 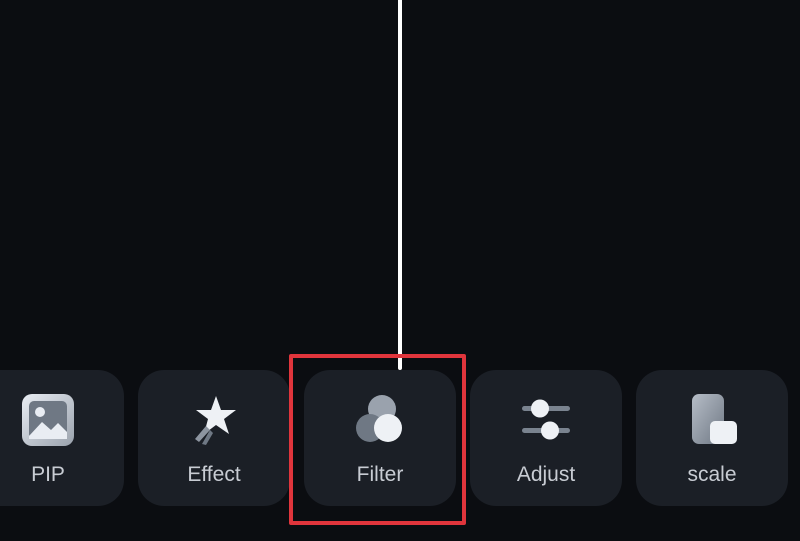 I want to click on scale-button: scale, so click(x=712, y=438).